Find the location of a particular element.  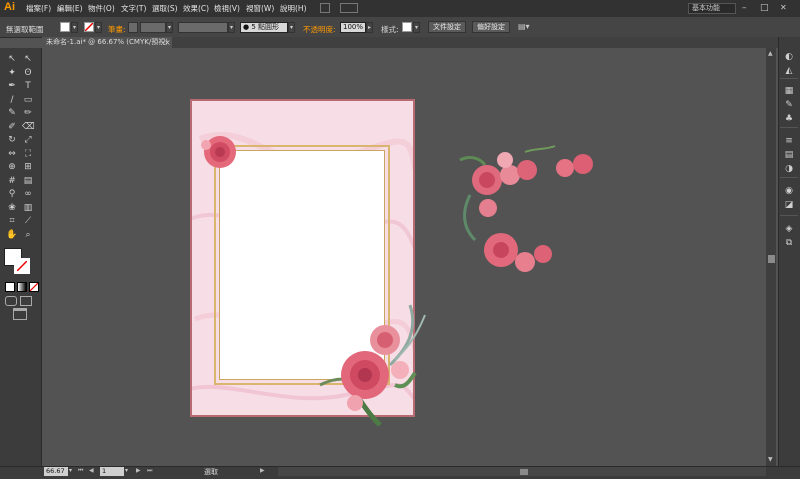

paintbrush-icon: ✎ is located at coordinates (12, 113).